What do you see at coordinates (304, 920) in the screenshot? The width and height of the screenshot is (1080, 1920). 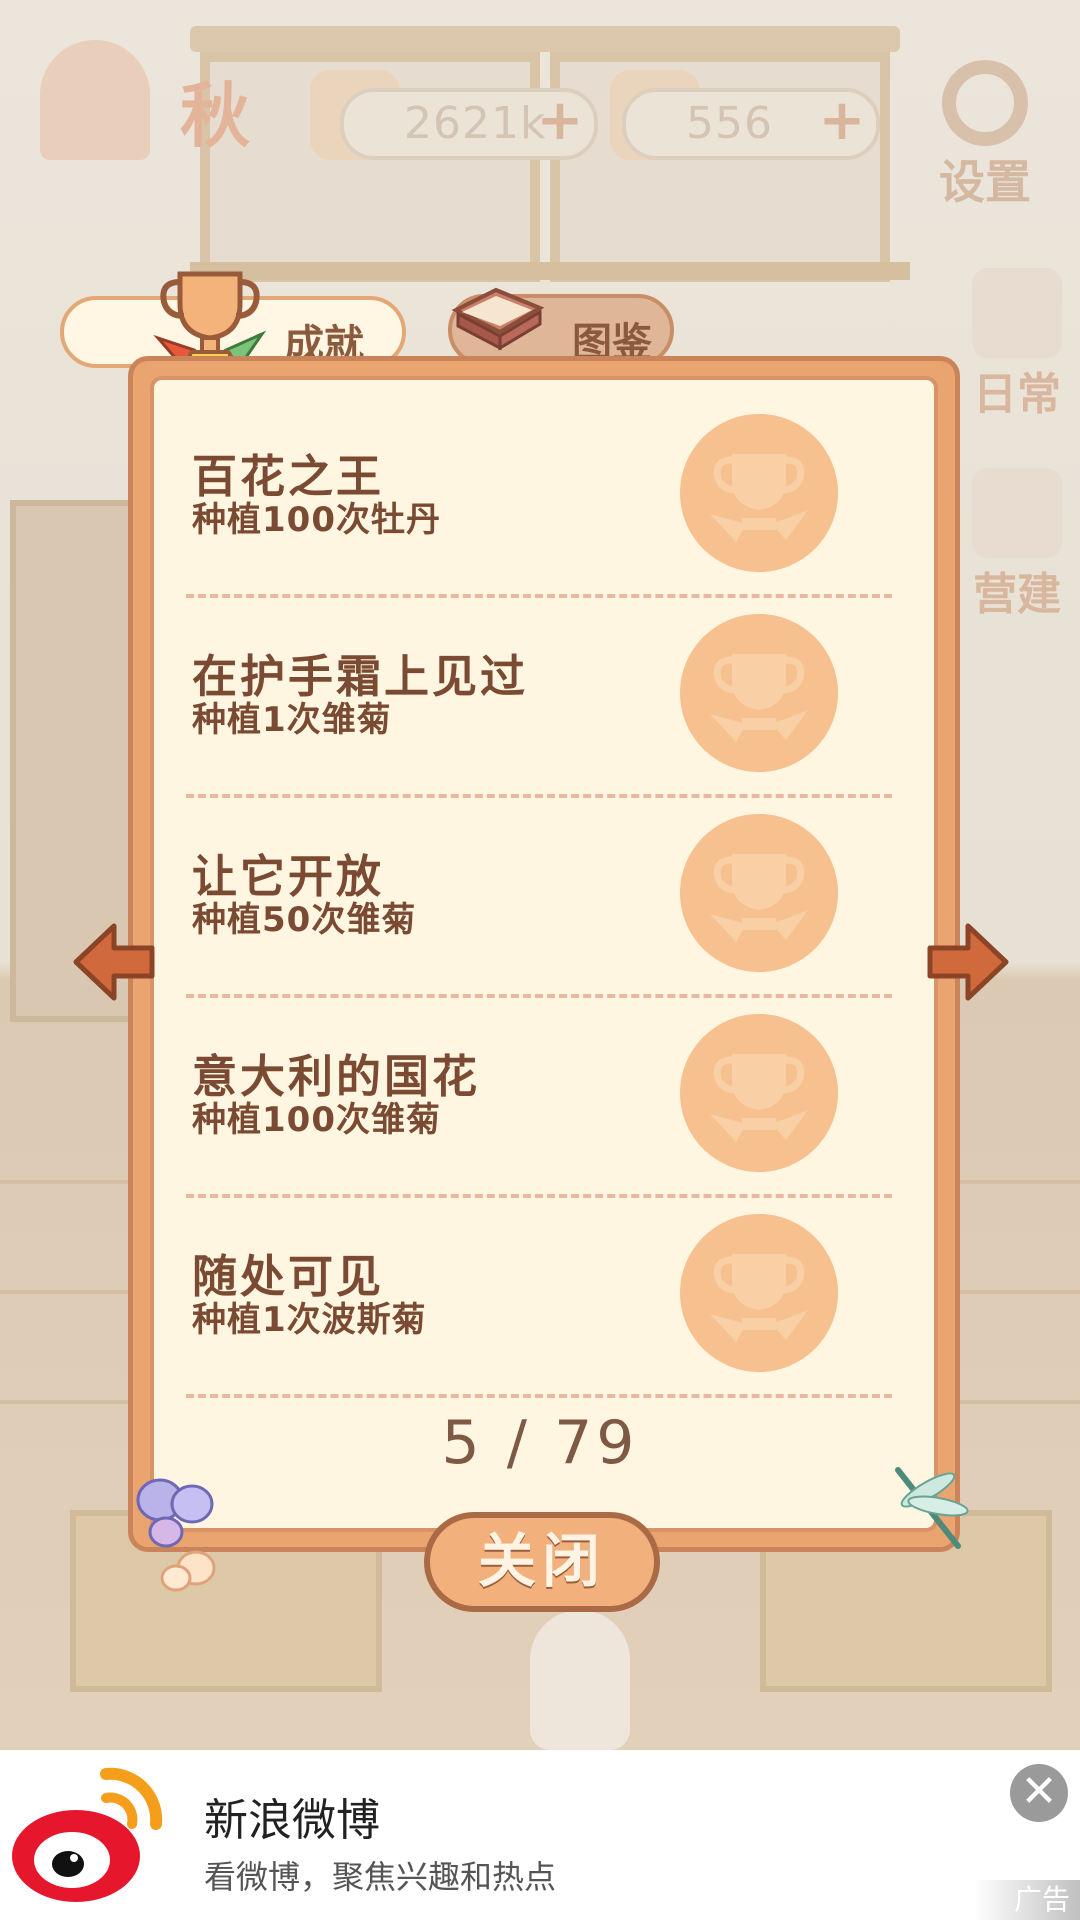 I see `achievement-description: 种植50次雏菊` at bounding box center [304, 920].